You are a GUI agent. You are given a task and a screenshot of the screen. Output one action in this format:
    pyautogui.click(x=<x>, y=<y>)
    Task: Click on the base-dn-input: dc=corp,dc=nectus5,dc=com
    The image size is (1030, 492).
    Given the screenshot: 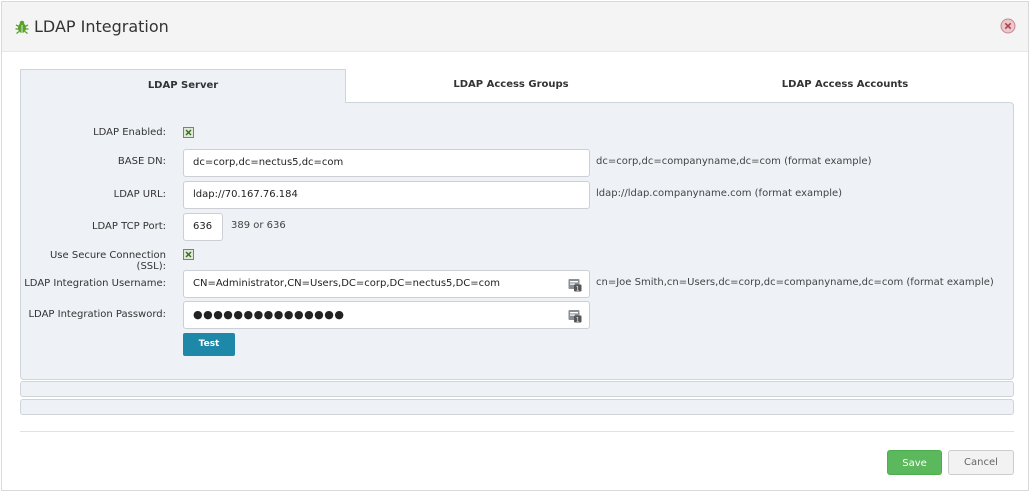 What is the action you would take?
    pyautogui.click(x=386, y=163)
    